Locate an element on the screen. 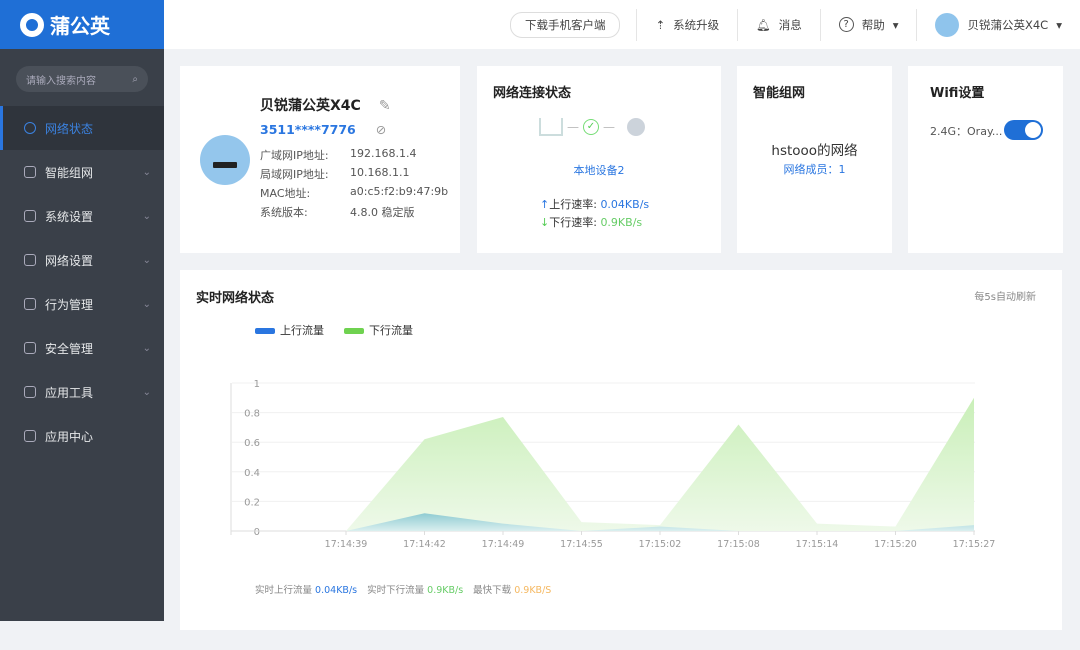  legend-item: 上行流量 is located at coordinates (289, 330).